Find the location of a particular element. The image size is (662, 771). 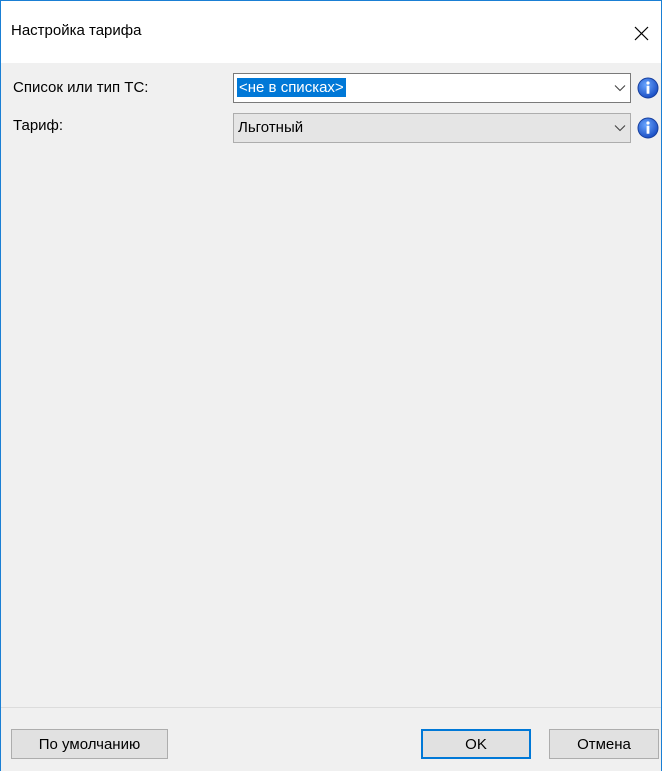

close-button is located at coordinates (641, 33).